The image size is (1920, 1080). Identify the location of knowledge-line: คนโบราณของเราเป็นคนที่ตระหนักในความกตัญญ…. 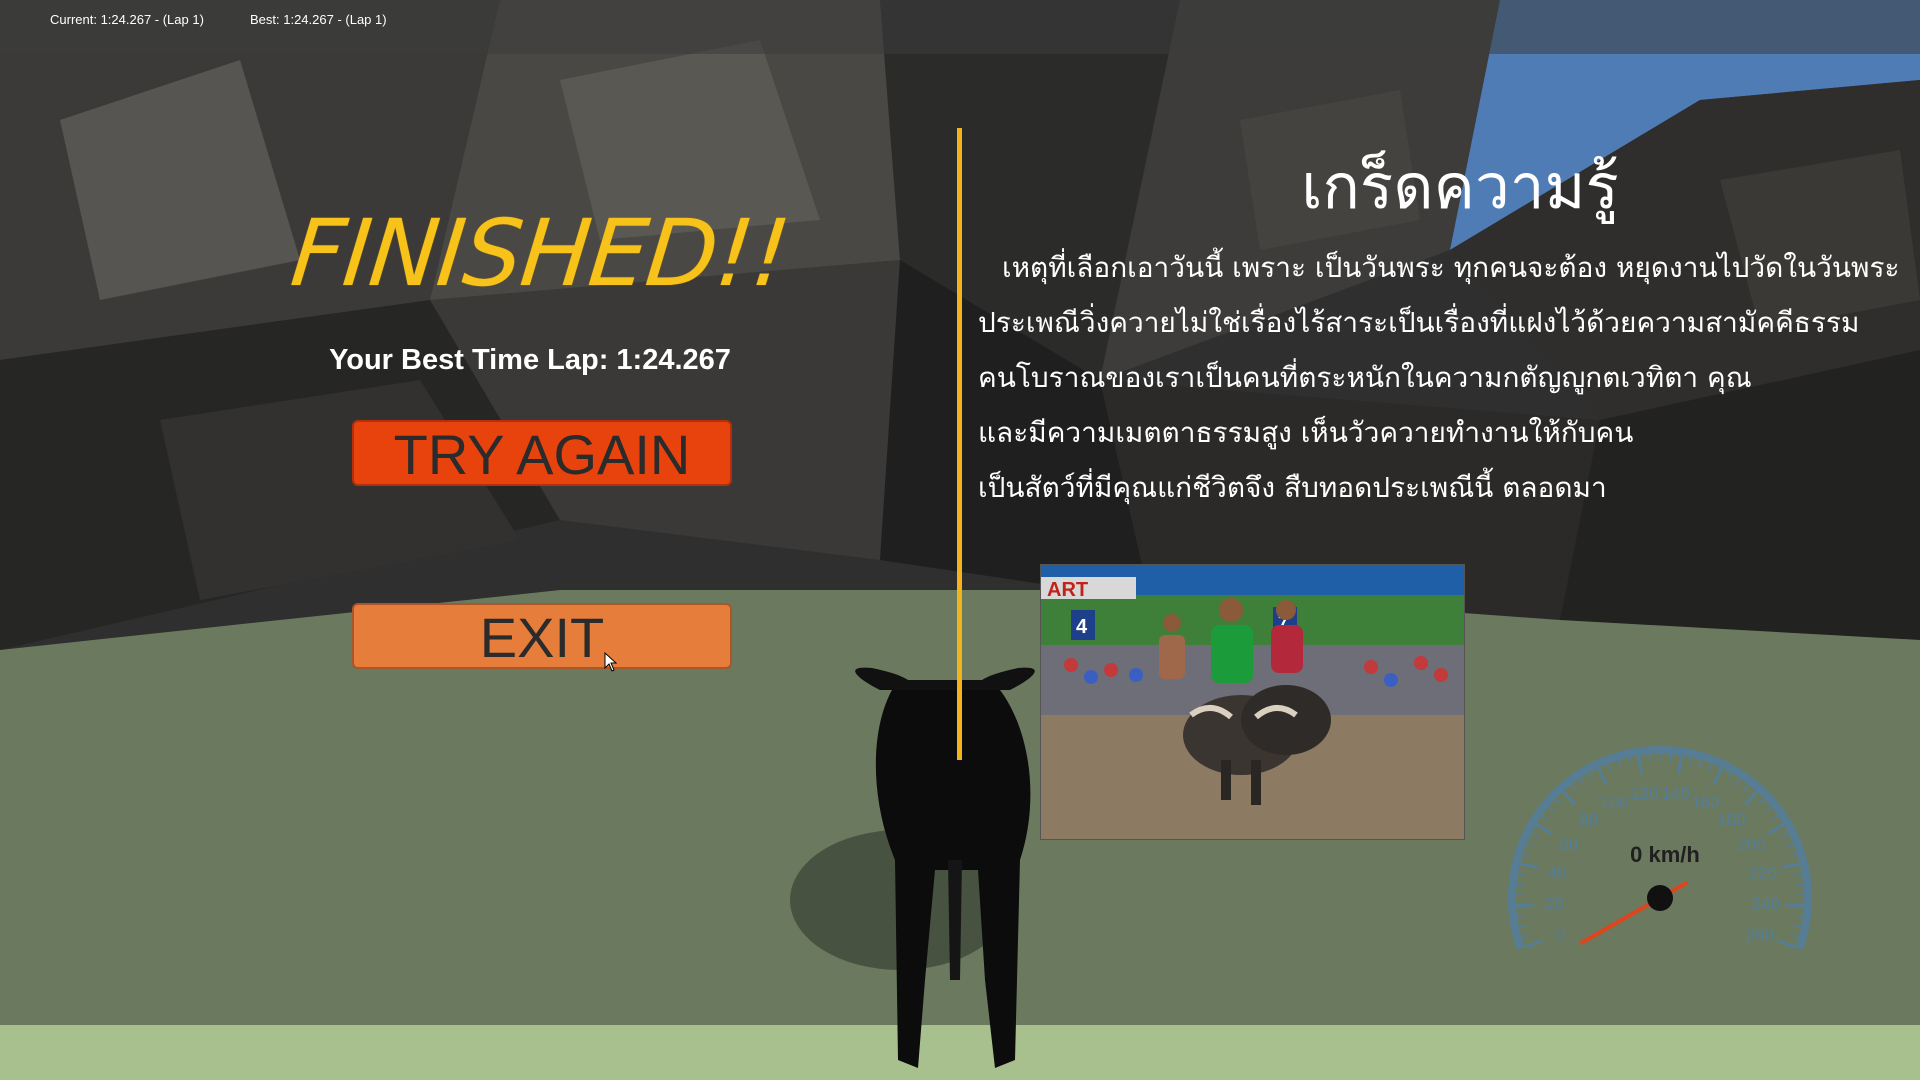
(1365, 377).